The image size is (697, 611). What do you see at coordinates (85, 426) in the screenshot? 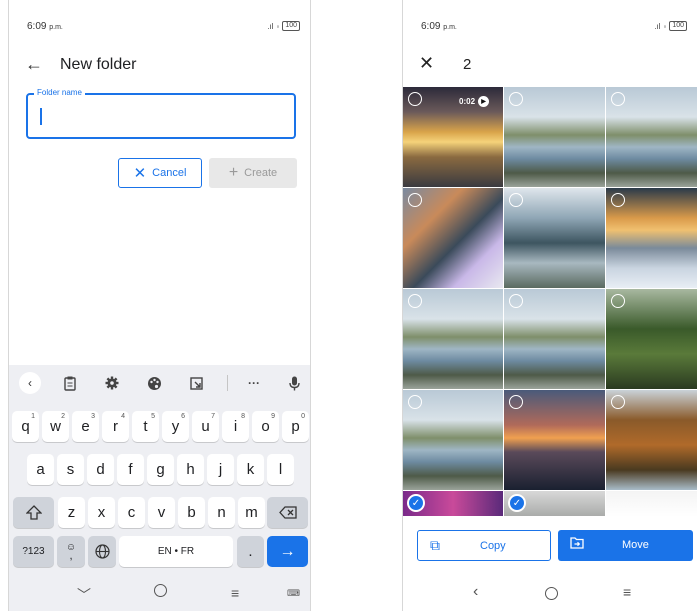
I see `key-e: e3` at bounding box center [85, 426].